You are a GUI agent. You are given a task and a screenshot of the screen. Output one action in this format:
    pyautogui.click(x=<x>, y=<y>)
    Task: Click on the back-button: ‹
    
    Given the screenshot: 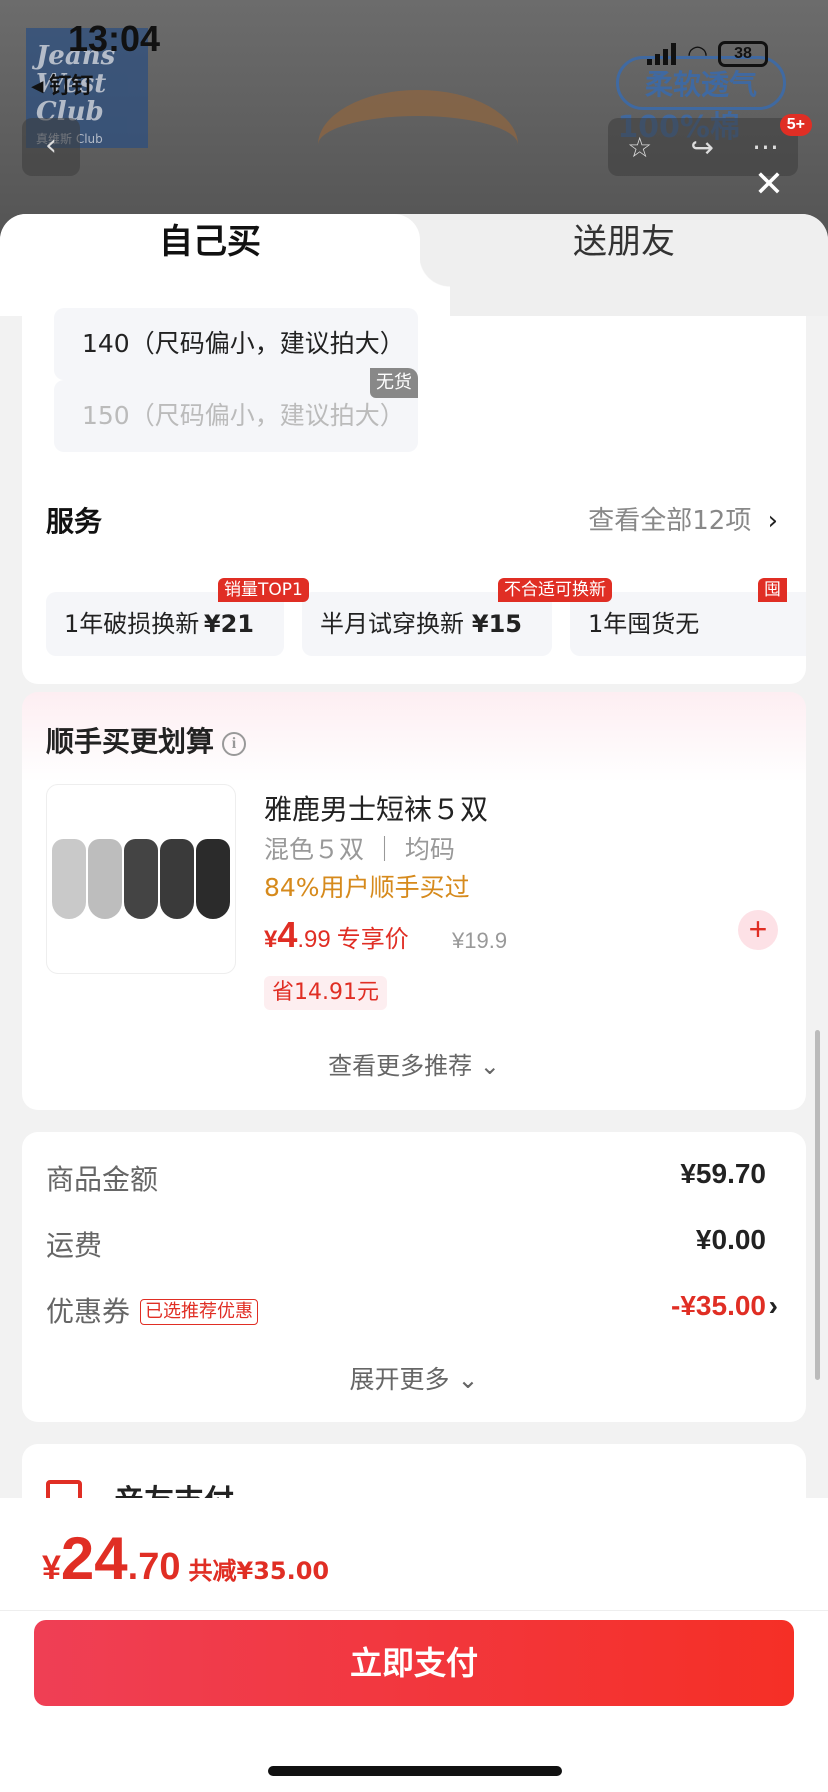 What is the action you would take?
    pyautogui.click(x=51, y=147)
    